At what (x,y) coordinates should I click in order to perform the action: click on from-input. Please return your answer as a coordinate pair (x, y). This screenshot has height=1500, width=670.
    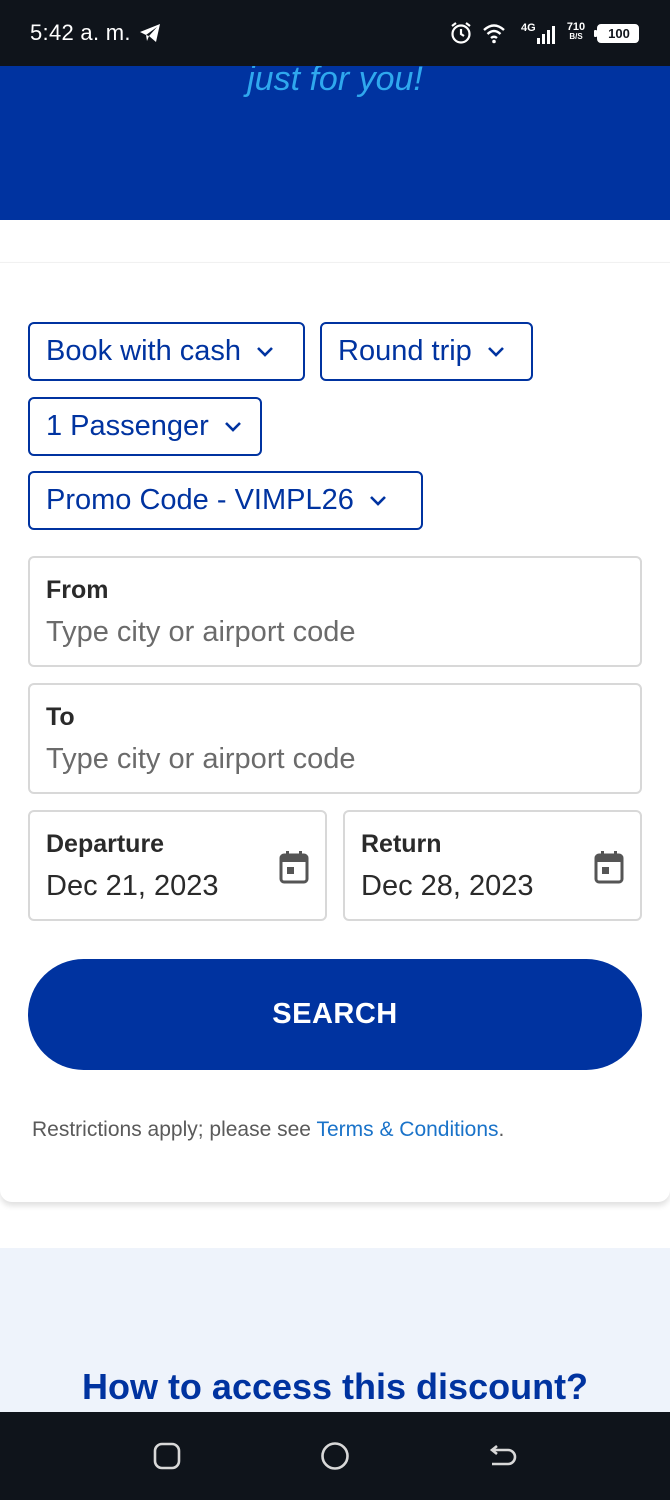
    Looking at the image, I should click on (326, 632).